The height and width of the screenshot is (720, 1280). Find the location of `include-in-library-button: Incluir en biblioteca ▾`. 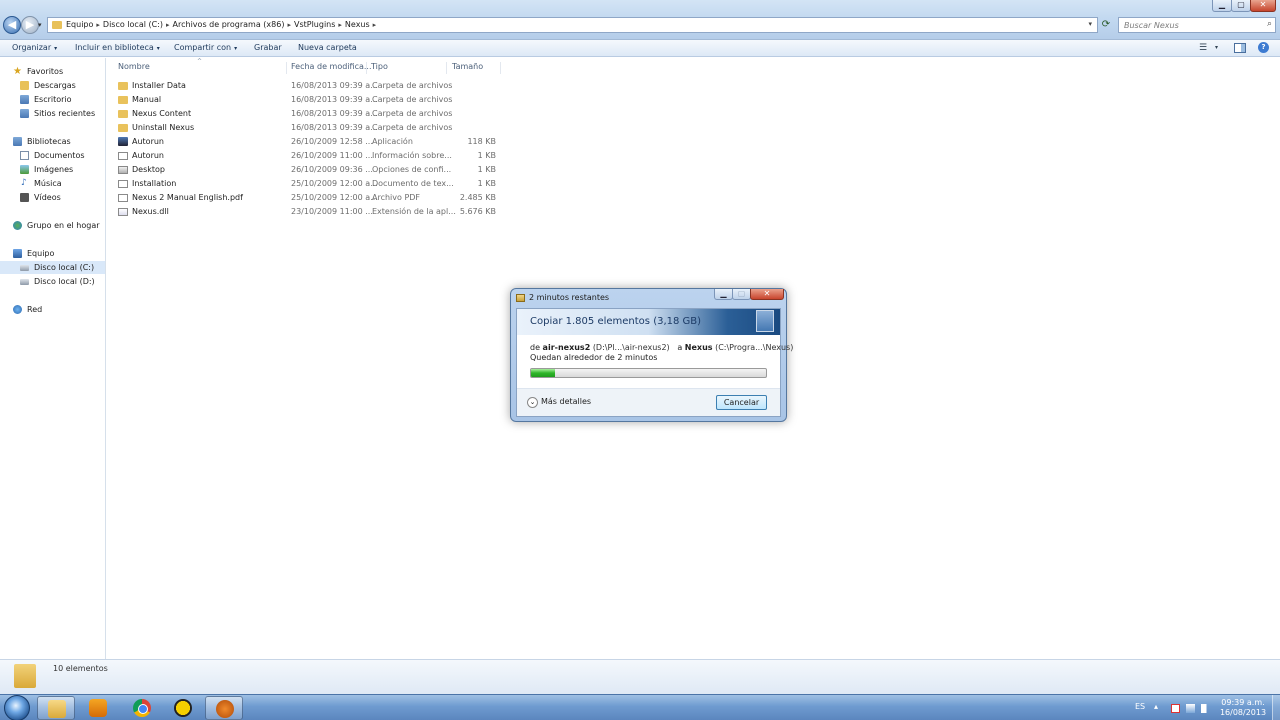

include-in-library-button: Incluir en biblioteca ▾ is located at coordinates (117, 47).